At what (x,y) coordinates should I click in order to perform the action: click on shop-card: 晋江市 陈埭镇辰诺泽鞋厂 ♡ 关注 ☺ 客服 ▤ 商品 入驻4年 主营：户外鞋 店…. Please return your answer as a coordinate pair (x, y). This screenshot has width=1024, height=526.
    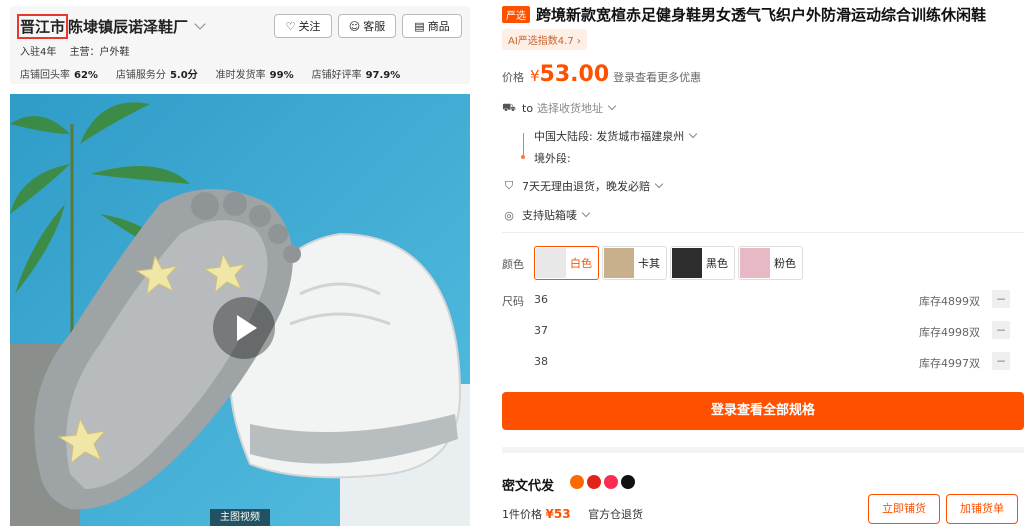
    Looking at the image, I should click on (240, 45).